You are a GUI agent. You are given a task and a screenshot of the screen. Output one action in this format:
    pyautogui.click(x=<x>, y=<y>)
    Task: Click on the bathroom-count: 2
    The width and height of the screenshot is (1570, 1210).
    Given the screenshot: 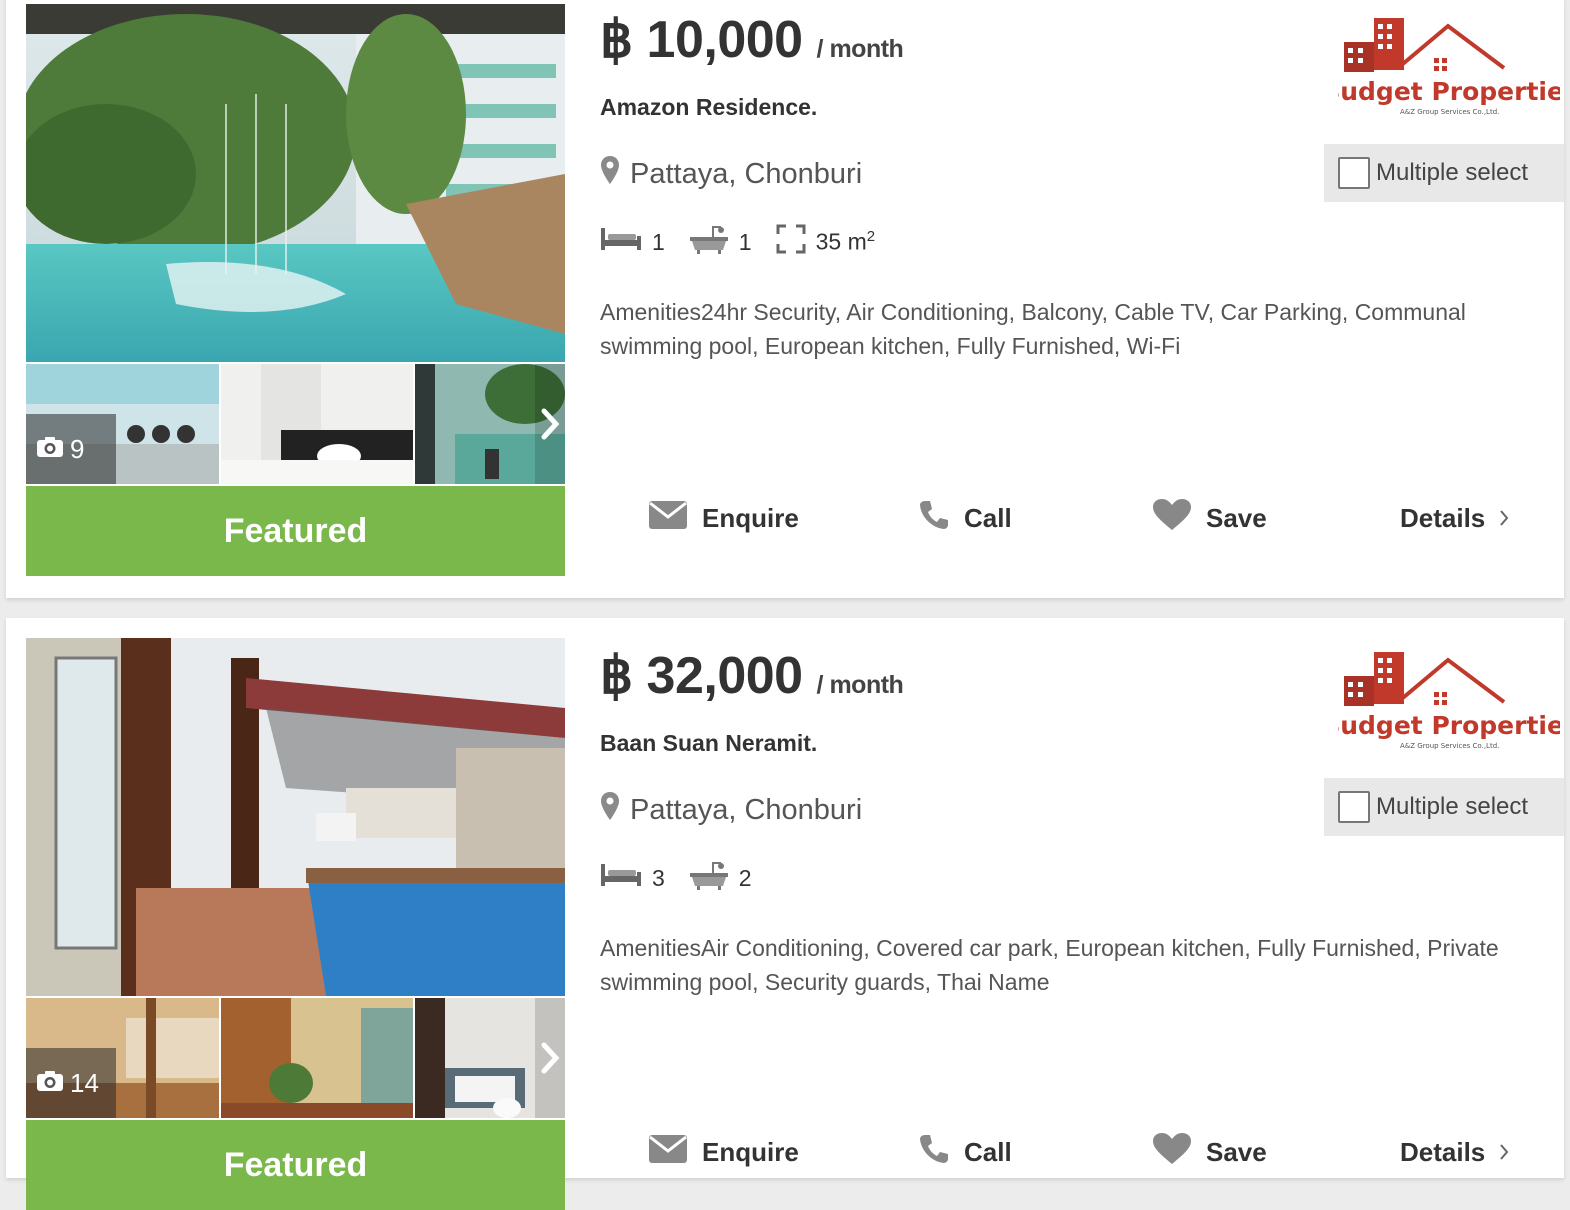 What is the action you would take?
    pyautogui.click(x=745, y=877)
    